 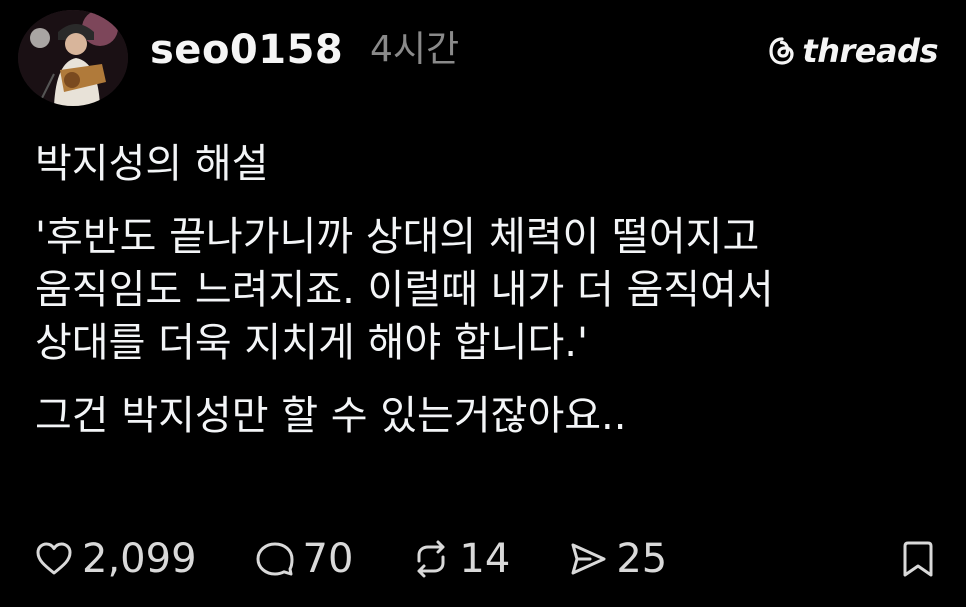 What do you see at coordinates (54, 558) in the screenshot?
I see `heart-icon` at bounding box center [54, 558].